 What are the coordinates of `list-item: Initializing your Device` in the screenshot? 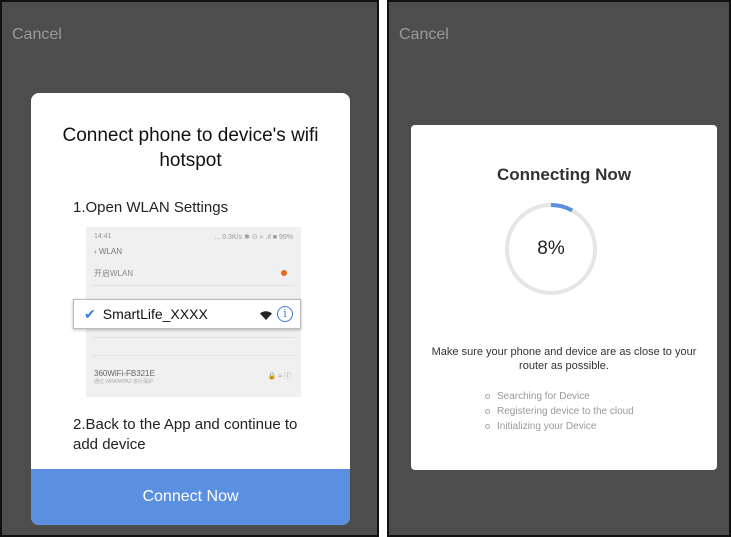 It's located at (559, 426).